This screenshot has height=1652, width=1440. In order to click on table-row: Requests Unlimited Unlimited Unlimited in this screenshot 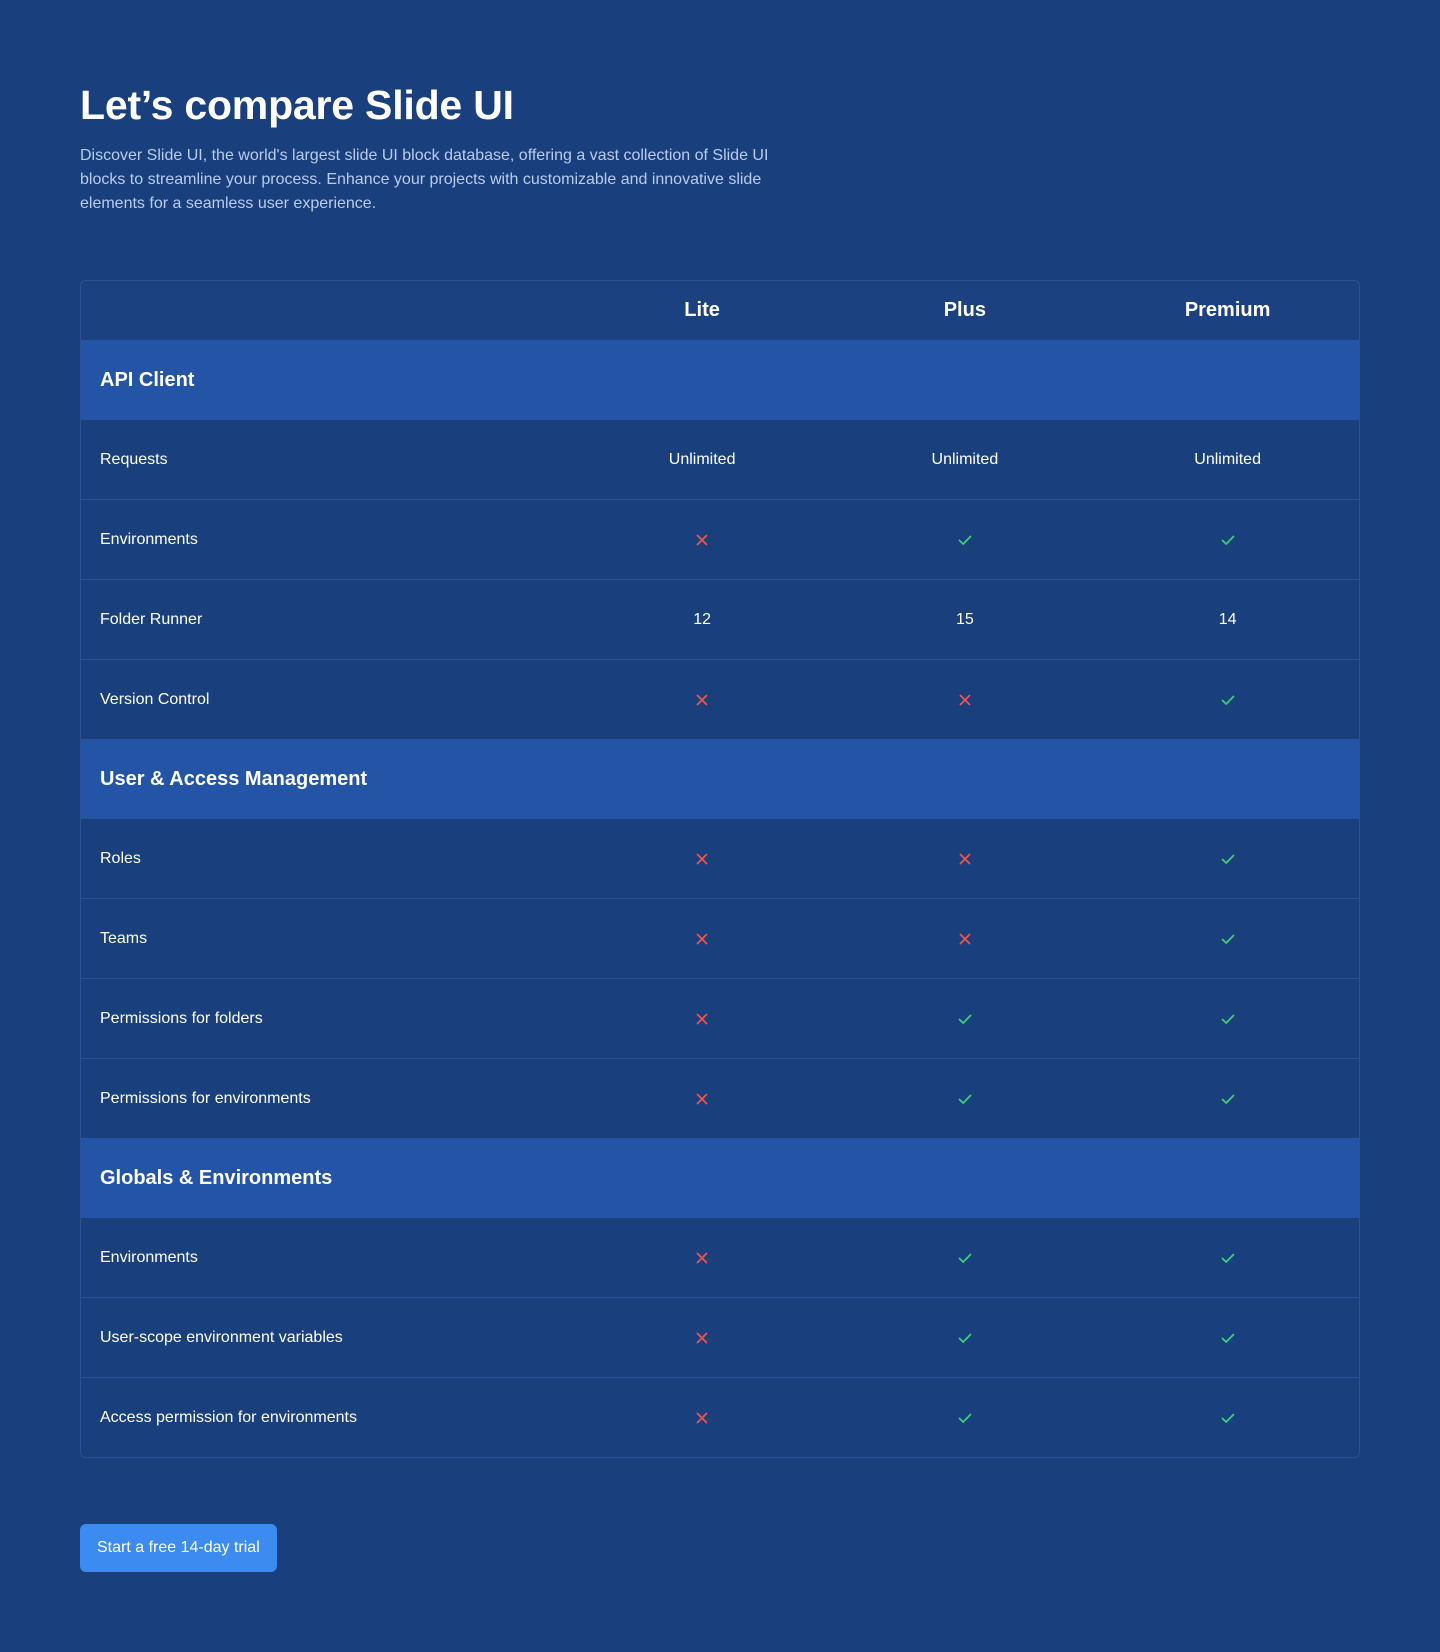, I will do `click(720, 459)`.